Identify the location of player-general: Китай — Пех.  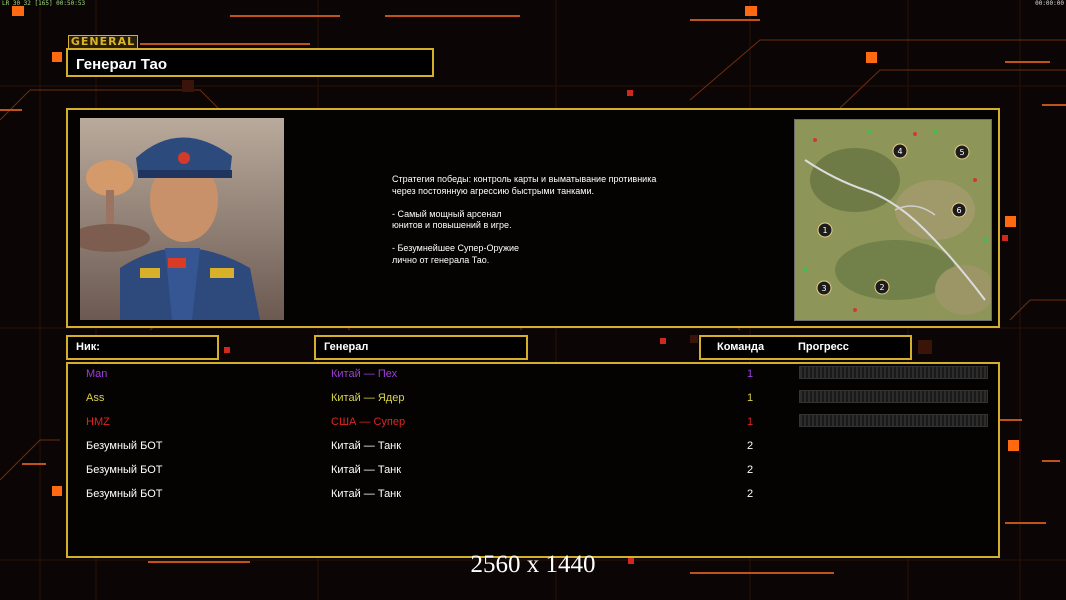
(364, 374).